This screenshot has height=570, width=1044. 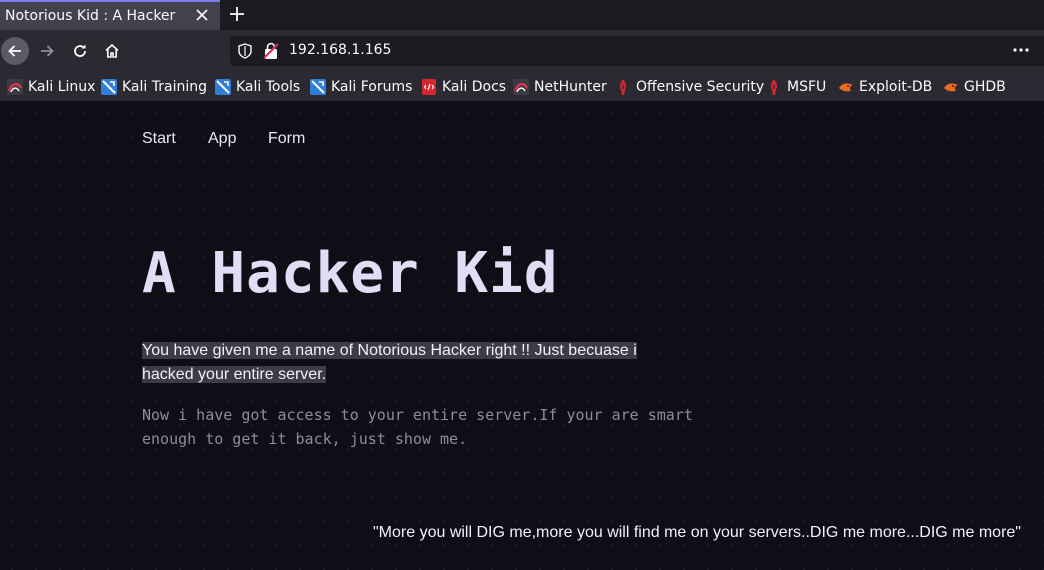 I want to click on home-icon, so click(x=112, y=50).